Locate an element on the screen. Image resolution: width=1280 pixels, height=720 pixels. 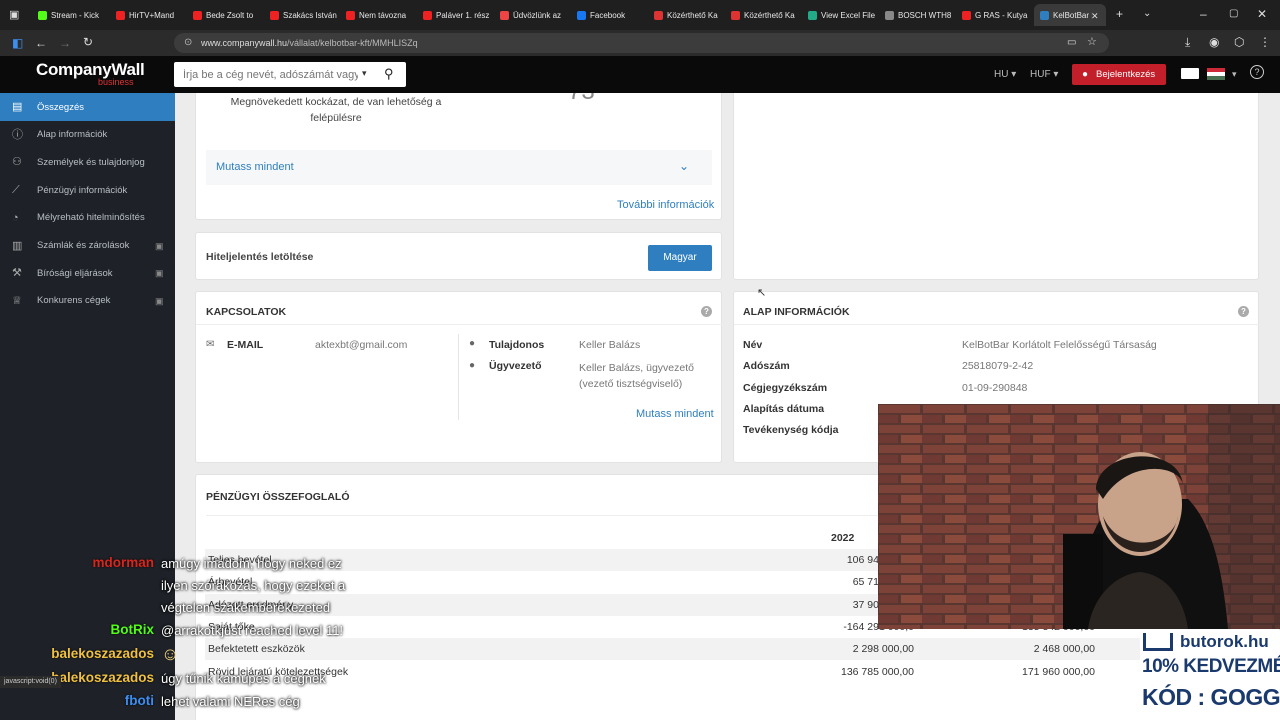
chevron-down-icon: ⌄ is located at coordinates (684, 166).